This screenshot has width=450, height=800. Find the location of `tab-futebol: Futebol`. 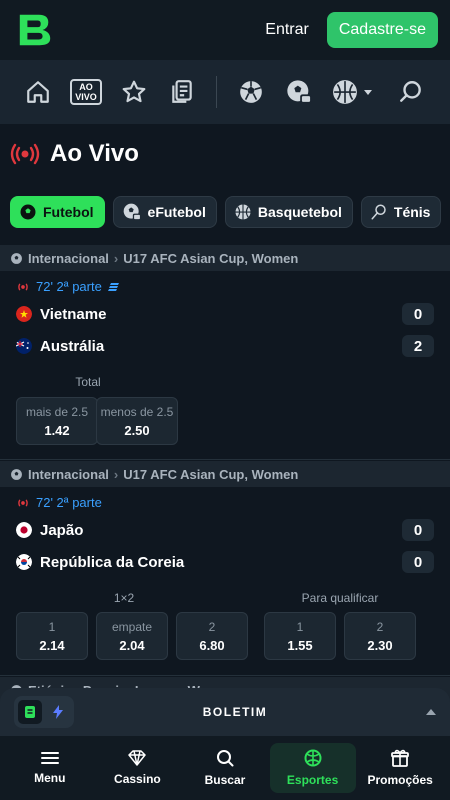

tab-futebol: Futebol is located at coordinates (57, 212).